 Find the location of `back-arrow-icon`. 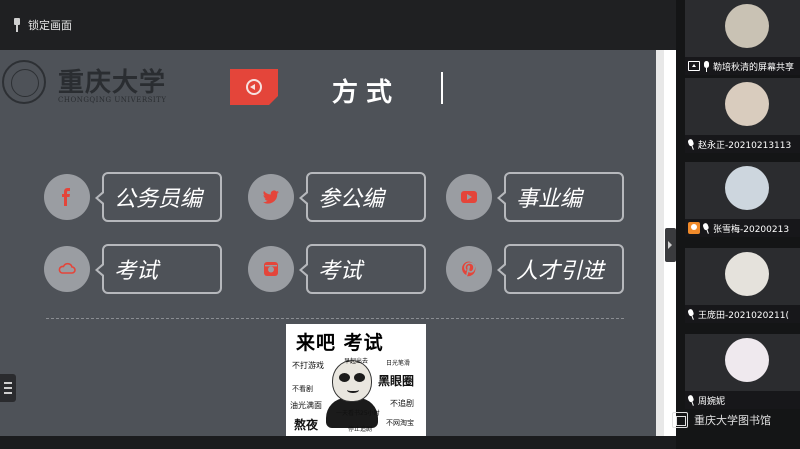

back-arrow-icon is located at coordinates (254, 87).